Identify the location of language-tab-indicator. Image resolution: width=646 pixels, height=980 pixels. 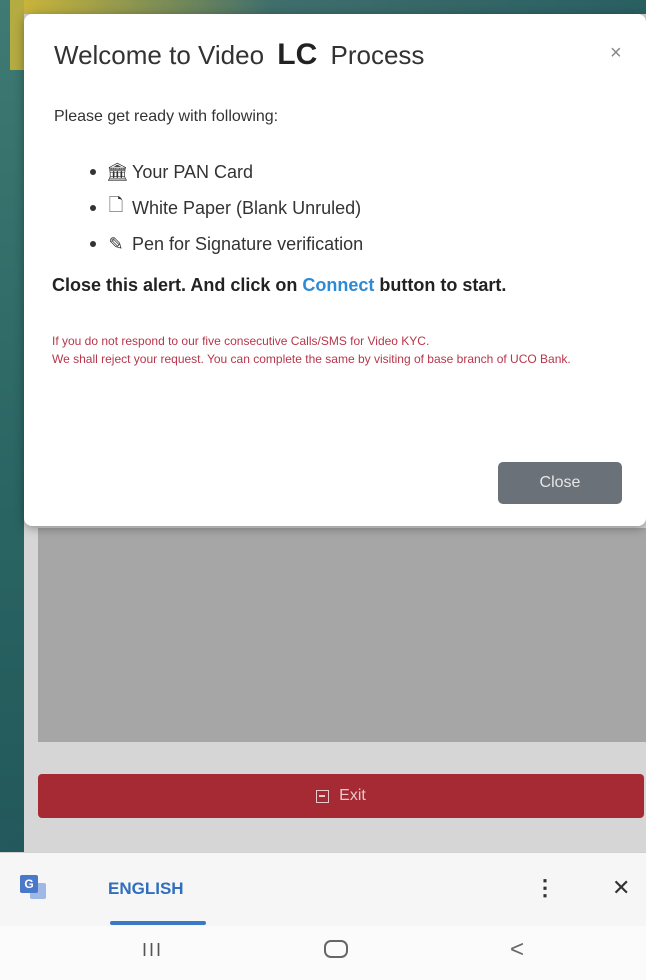
(158, 923).